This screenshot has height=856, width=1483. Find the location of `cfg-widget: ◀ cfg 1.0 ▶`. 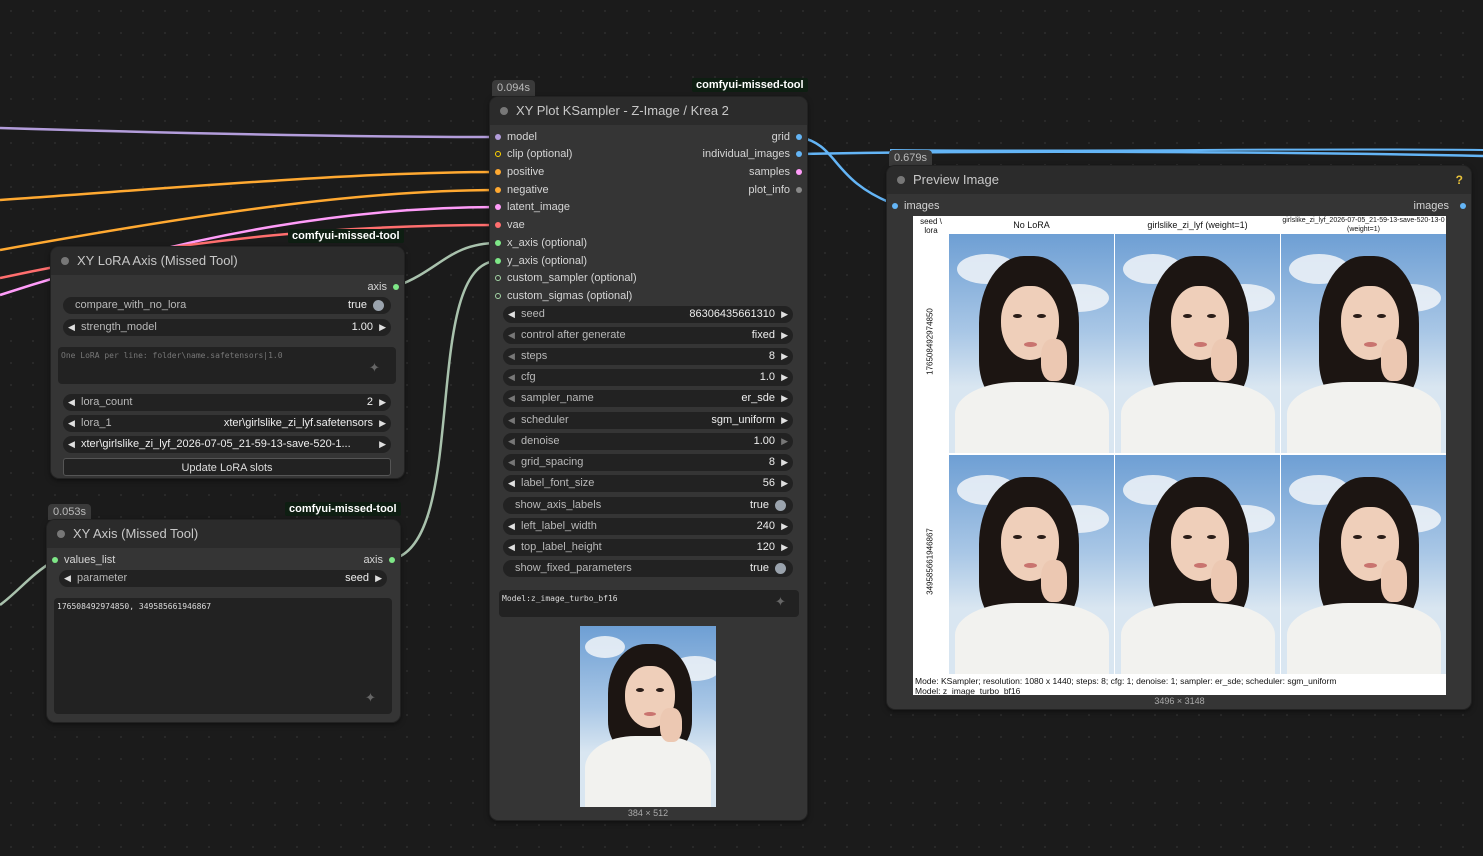

cfg-widget: ◀ cfg 1.0 ▶ is located at coordinates (648, 377).